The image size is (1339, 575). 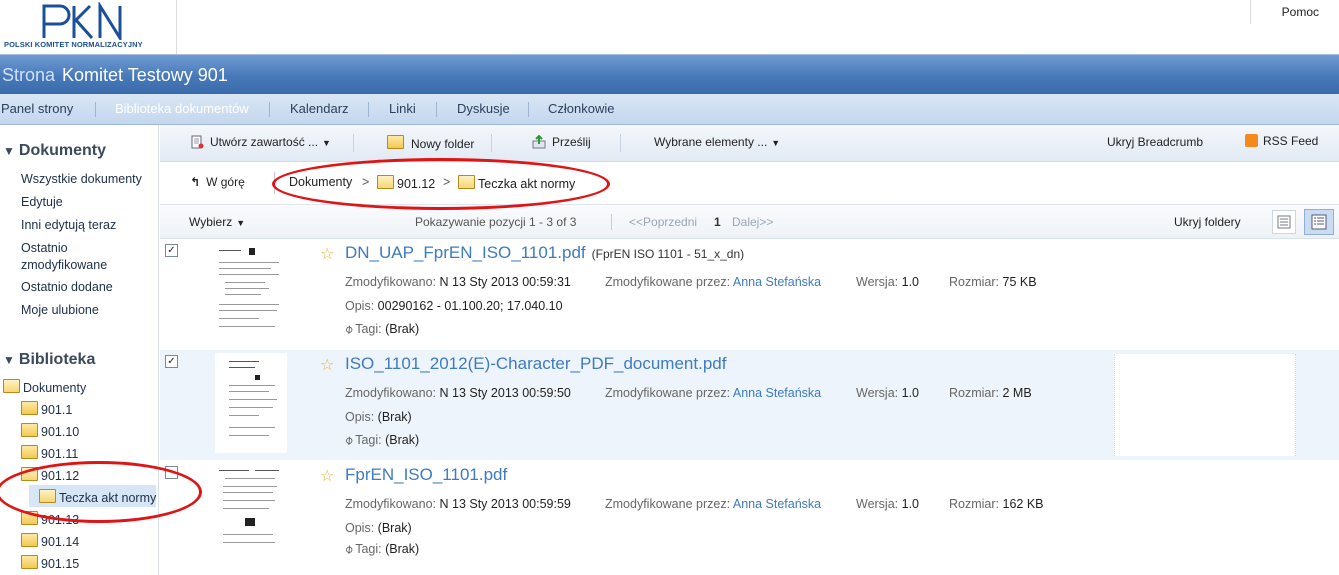 I want to click on details-view-button, so click(x=1319, y=222).